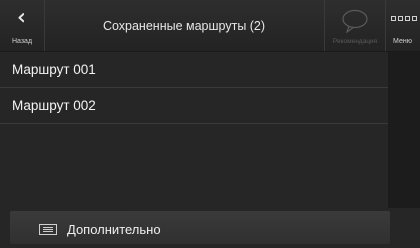 Image resolution: width=420 pixels, height=248 pixels. What do you see at coordinates (48, 229) in the screenshot?
I see `list-icon` at bounding box center [48, 229].